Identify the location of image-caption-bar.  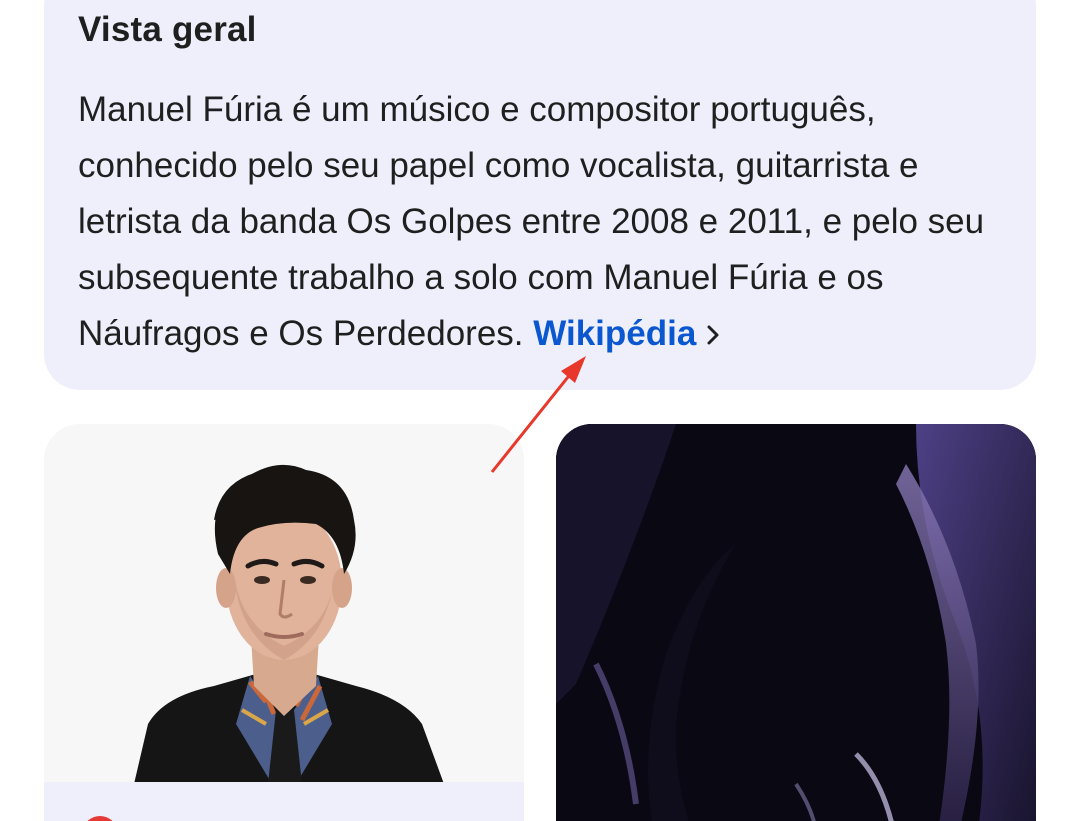
(284, 801).